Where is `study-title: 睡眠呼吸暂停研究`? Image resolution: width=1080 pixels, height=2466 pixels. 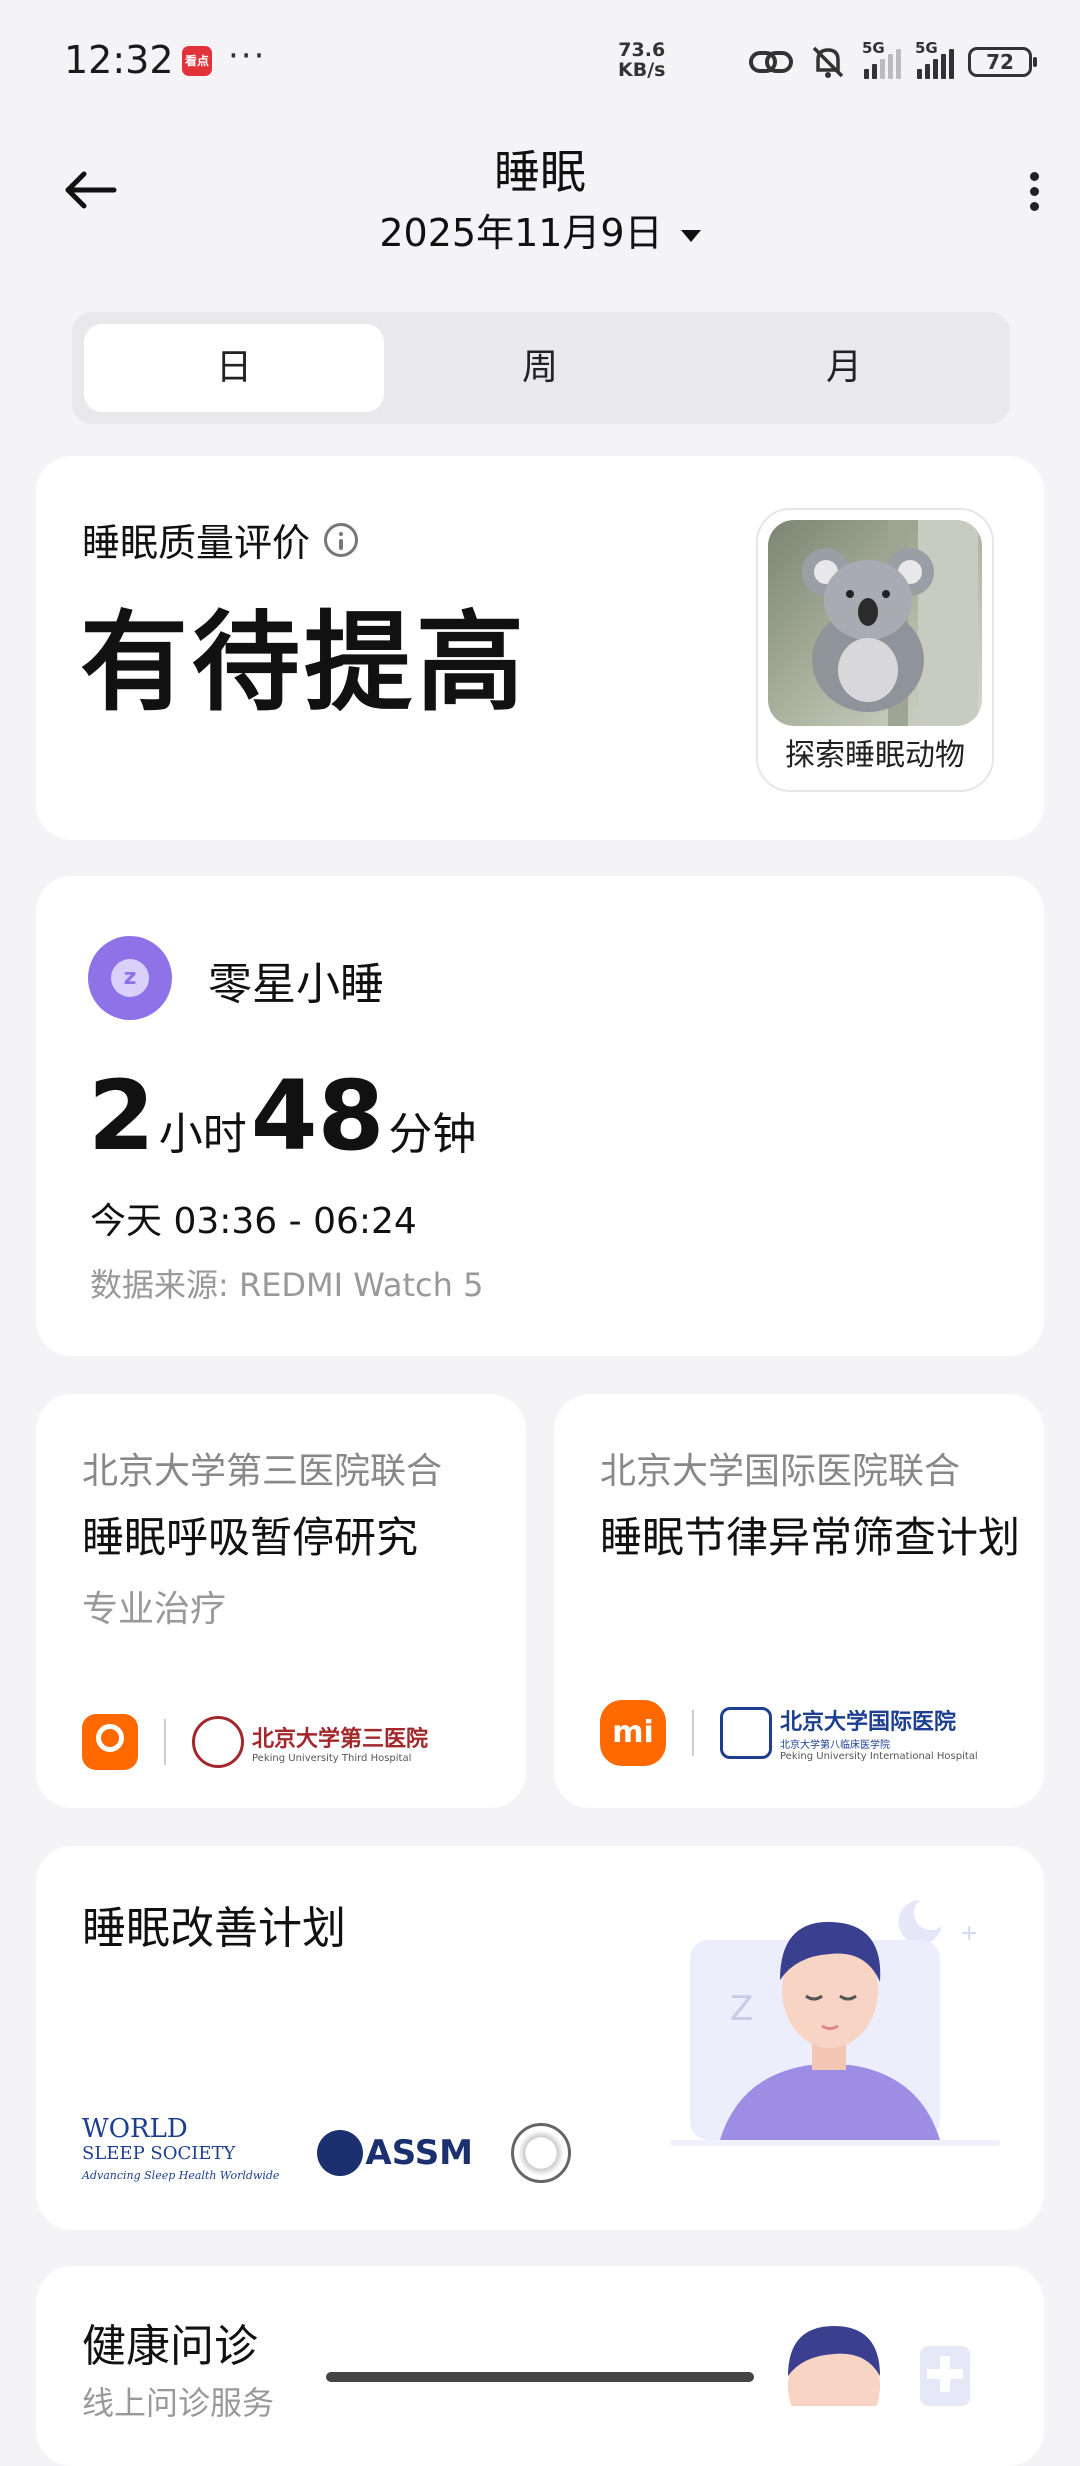
study-title: 睡眠呼吸暂停研究 is located at coordinates (250, 1537).